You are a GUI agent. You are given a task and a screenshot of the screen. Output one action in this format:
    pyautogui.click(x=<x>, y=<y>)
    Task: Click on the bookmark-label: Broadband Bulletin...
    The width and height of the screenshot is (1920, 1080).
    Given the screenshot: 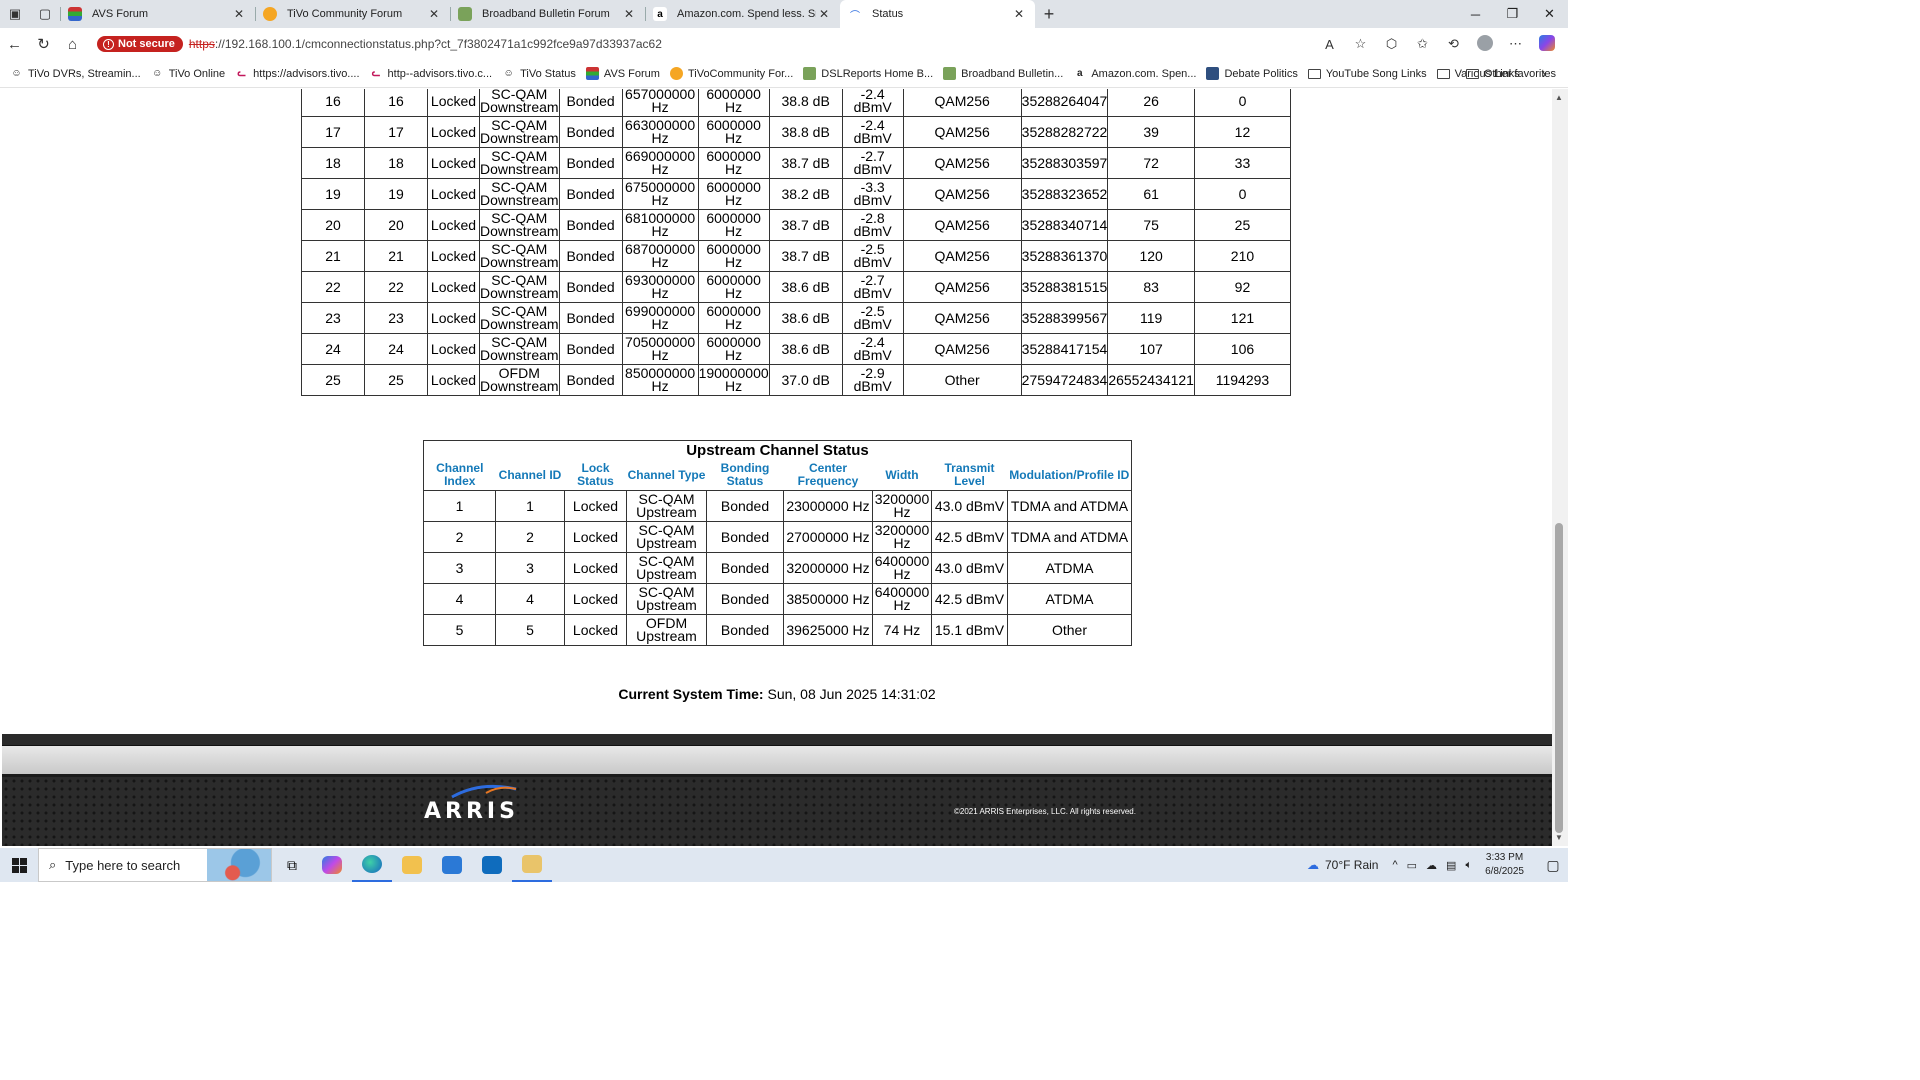 What is the action you would take?
    pyautogui.click(x=1012, y=73)
    